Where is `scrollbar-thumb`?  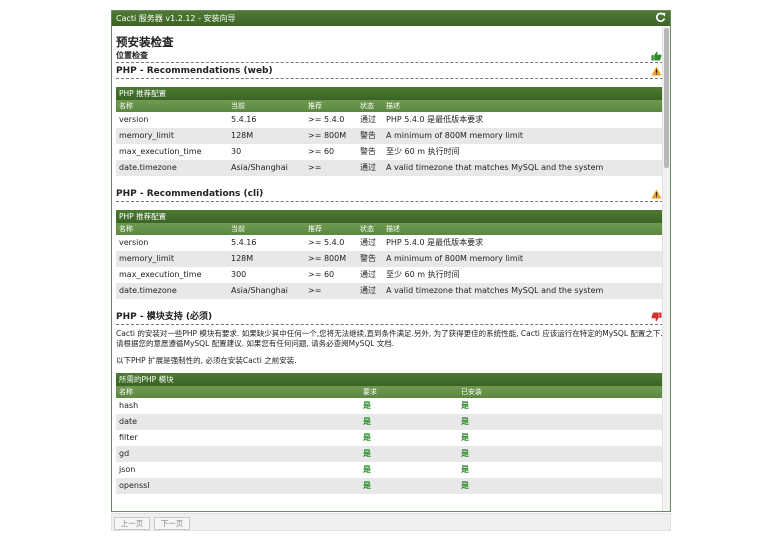
scrollbar-thumb is located at coordinates (666, 98).